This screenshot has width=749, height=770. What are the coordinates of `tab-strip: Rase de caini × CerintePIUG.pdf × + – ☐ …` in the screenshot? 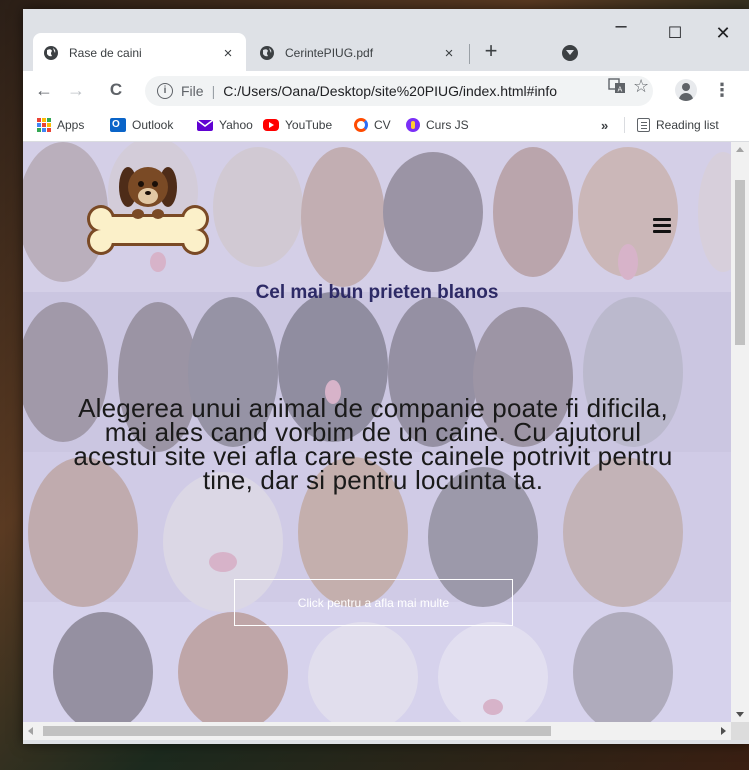 It's located at (386, 41).